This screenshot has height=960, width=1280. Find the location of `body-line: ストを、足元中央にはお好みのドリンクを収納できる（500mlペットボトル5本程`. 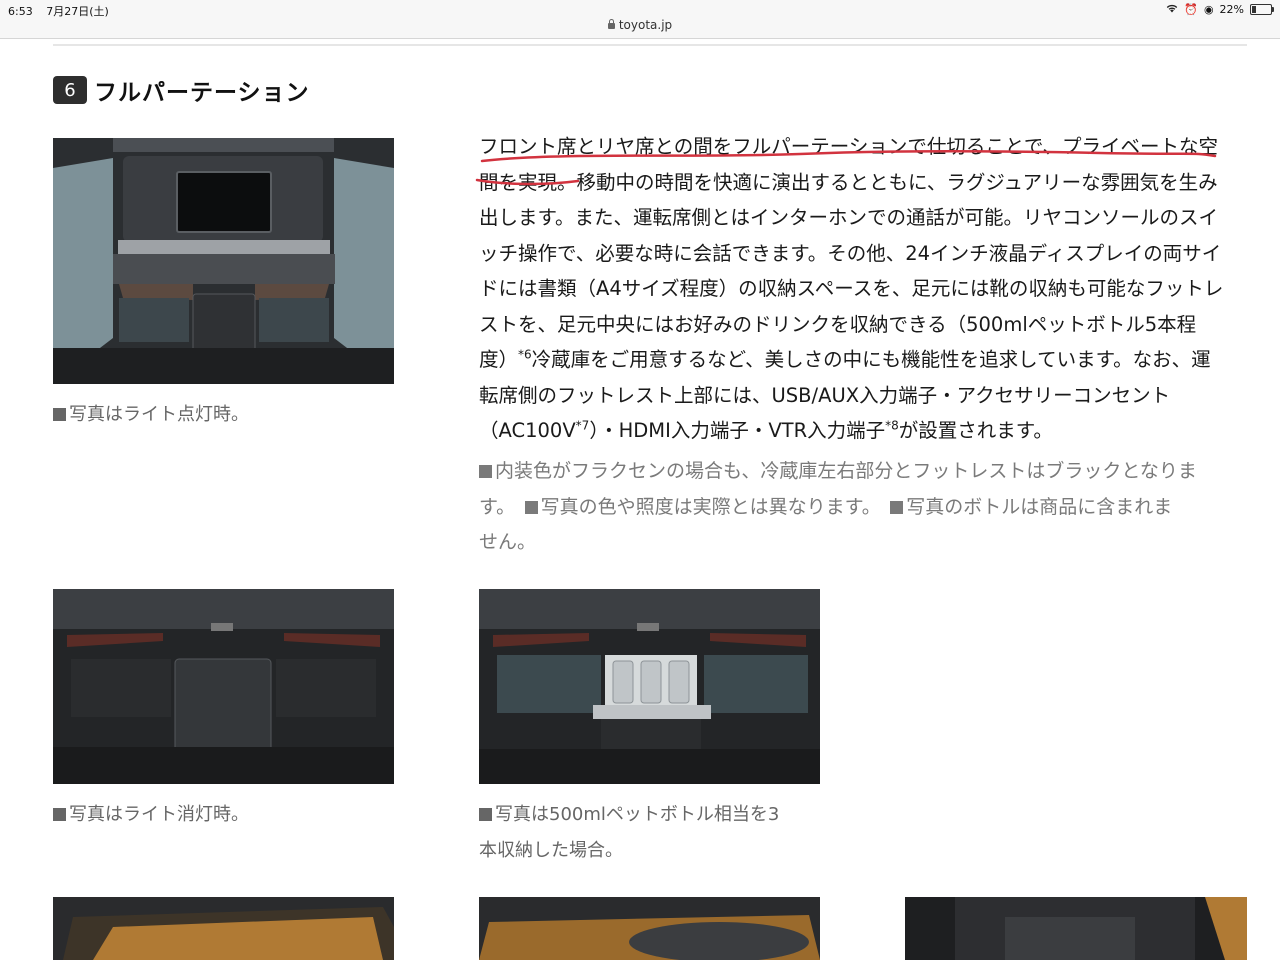

body-line: ストを、足元中央にはお好みのドリンクを収納できる（500mlペットボトル5本程 is located at coordinates (838, 324).